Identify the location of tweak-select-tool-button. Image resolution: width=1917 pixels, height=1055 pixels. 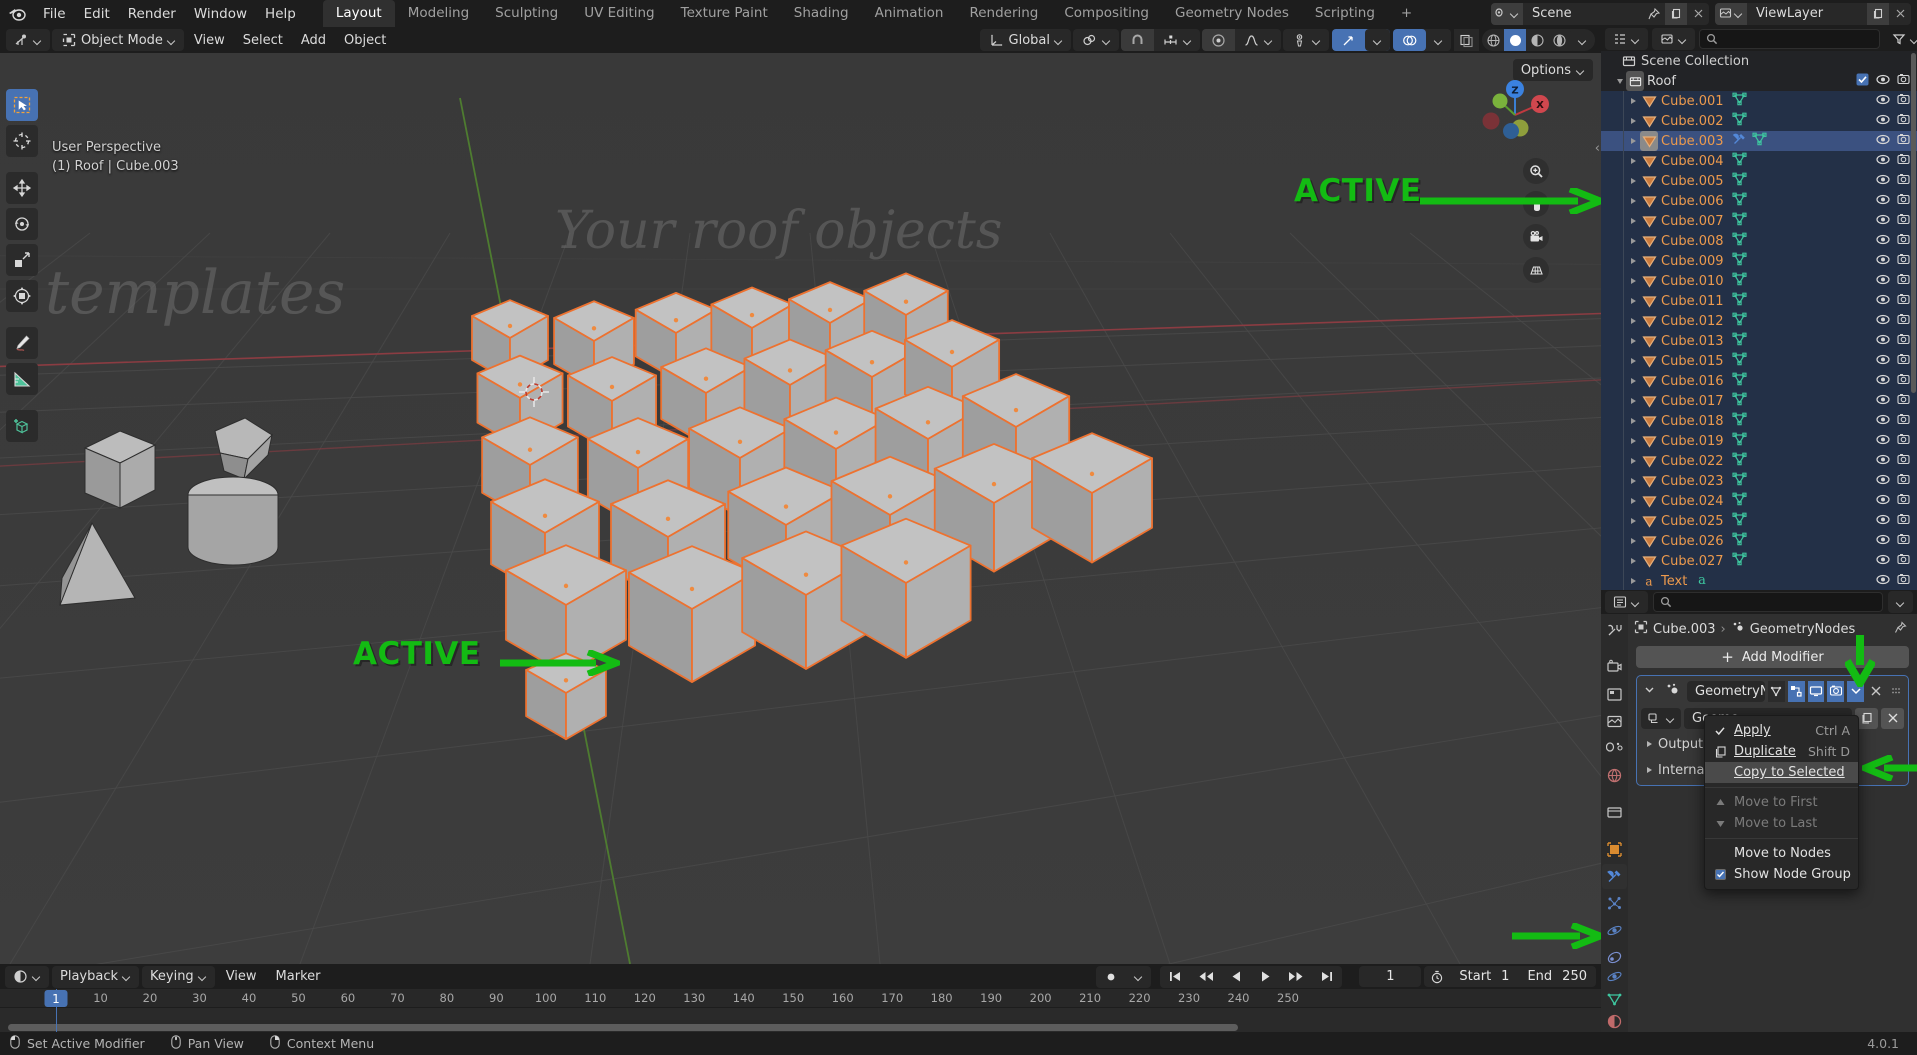
(22, 105).